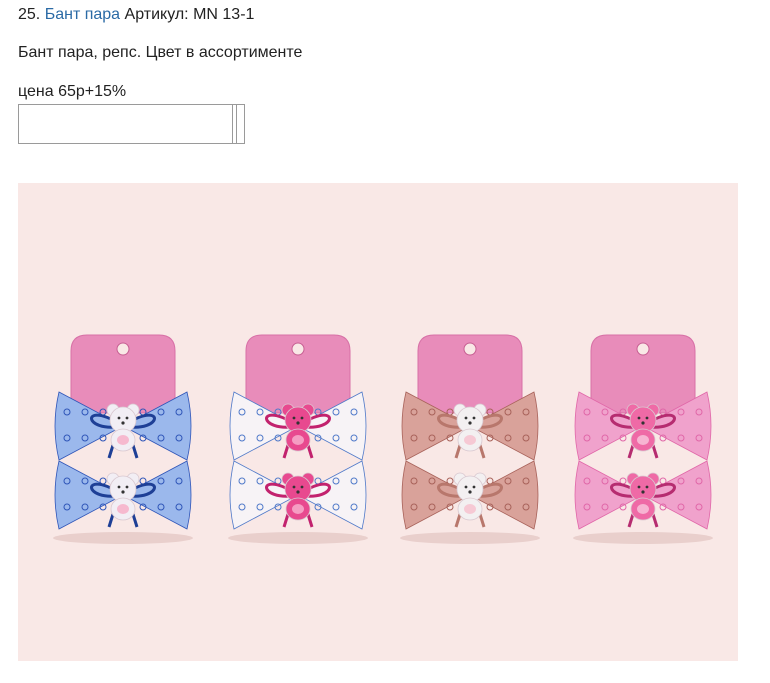  Describe the element at coordinates (29, 14) in the screenshot. I see `product-number: 25.` at that location.